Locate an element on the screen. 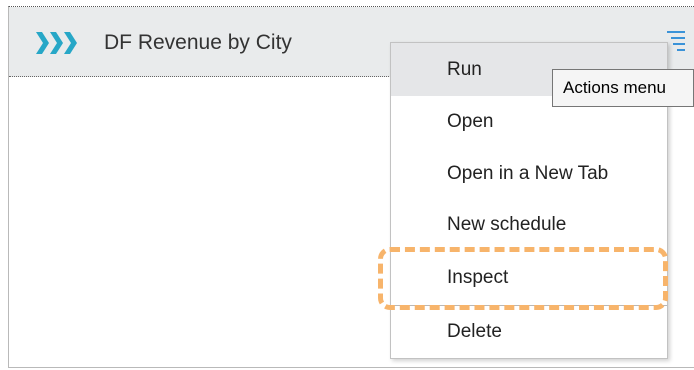  menu-item-inspect: Inspect is located at coordinates (529, 278).